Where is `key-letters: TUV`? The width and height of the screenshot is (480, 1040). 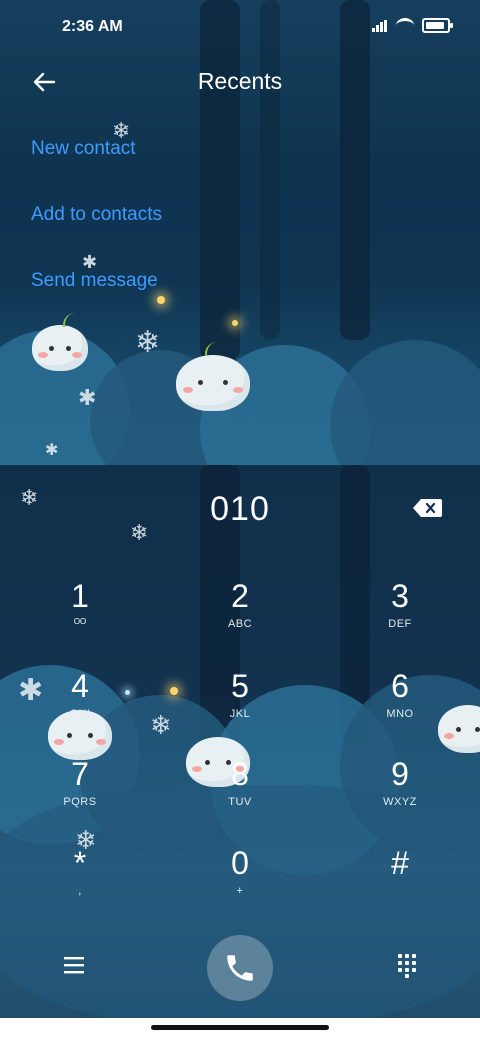
key-letters: TUV is located at coordinates (240, 802).